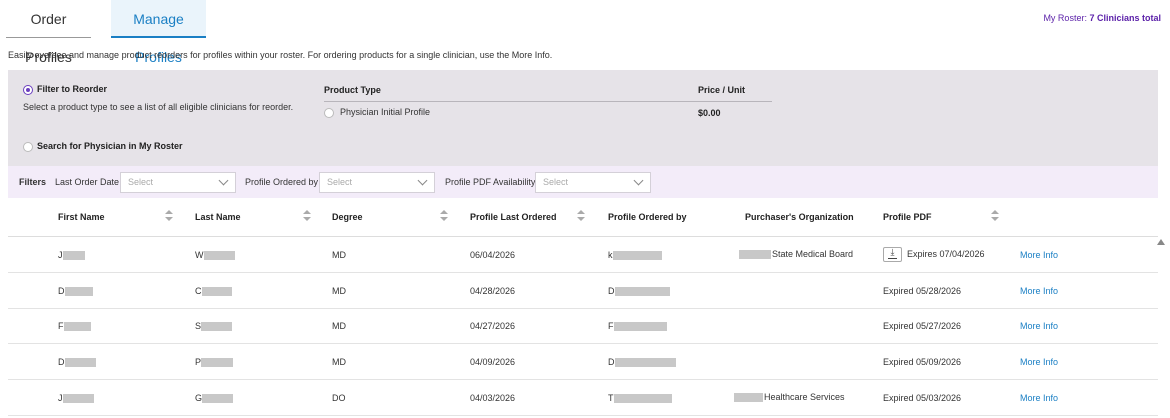  I want to click on pdf-status: Expired 05/28/2026, so click(922, 291).